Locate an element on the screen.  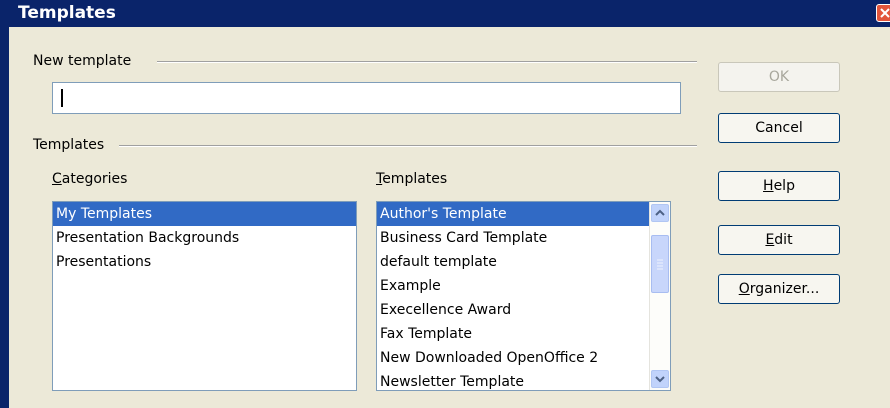
chevron-up-icon is located at coordinates (660, 212).